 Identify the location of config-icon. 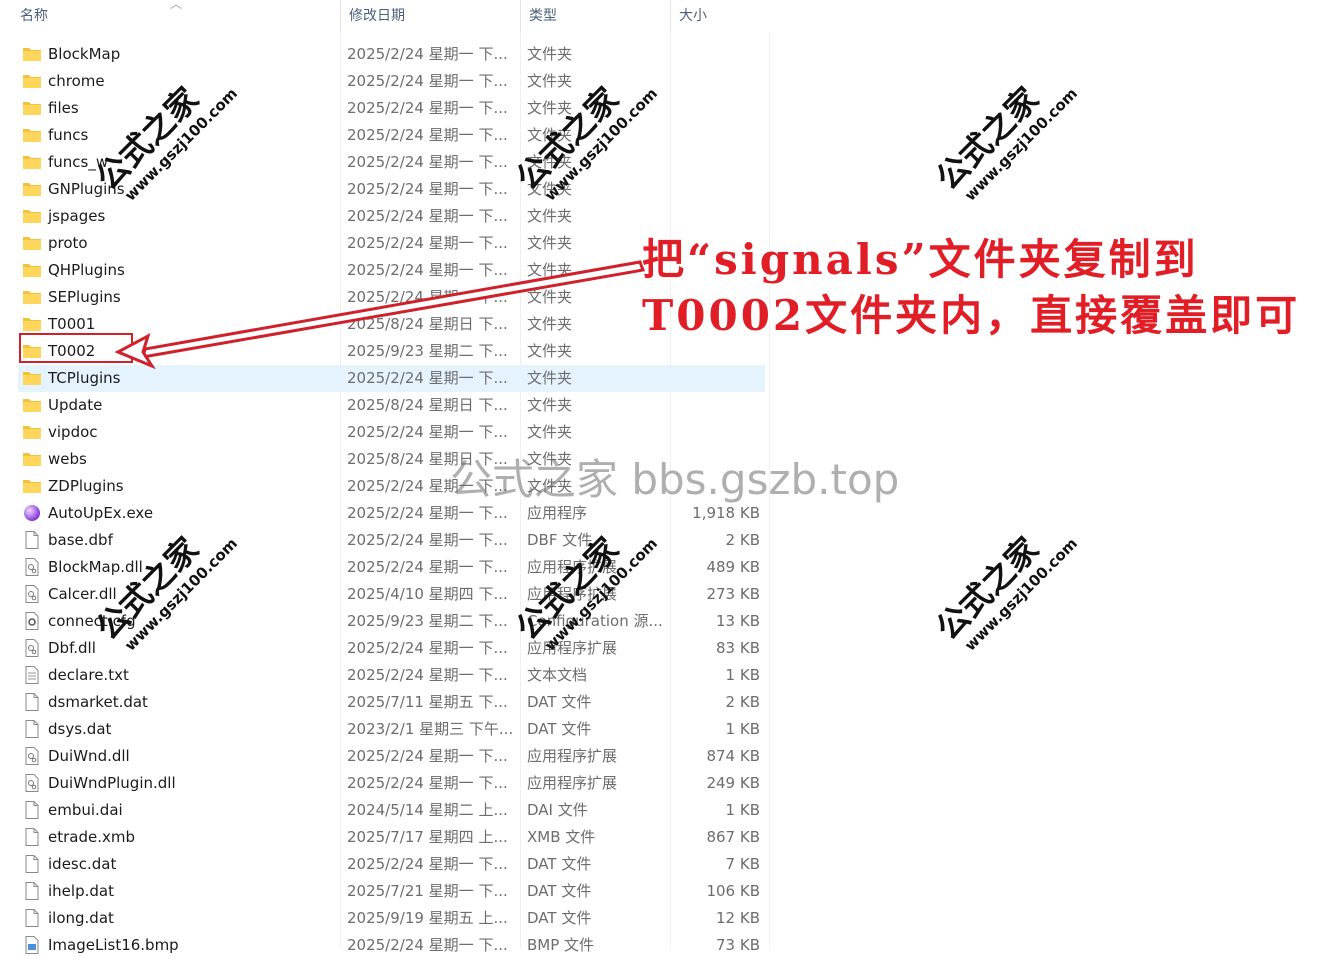
(32, 621).